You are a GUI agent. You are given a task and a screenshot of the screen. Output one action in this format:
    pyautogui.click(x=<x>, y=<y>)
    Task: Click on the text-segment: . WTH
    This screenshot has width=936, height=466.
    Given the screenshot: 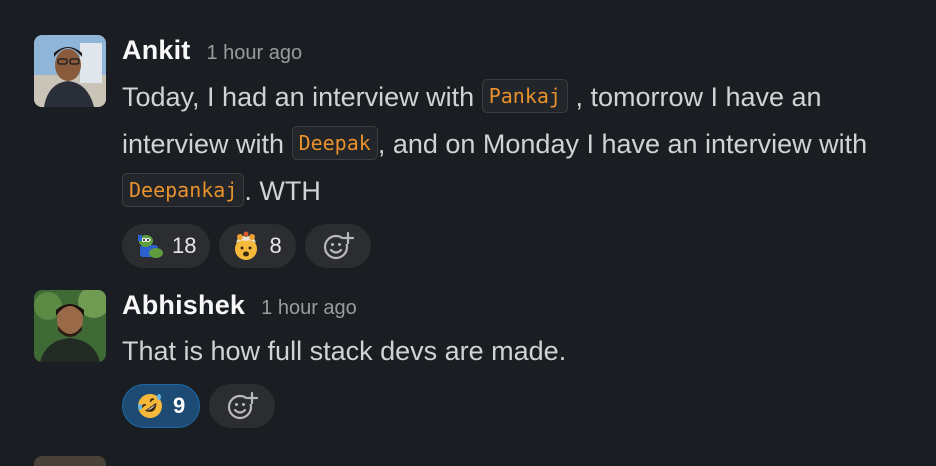 What is the action you would take?
    pyautogui.click(x=282, y=191)
    